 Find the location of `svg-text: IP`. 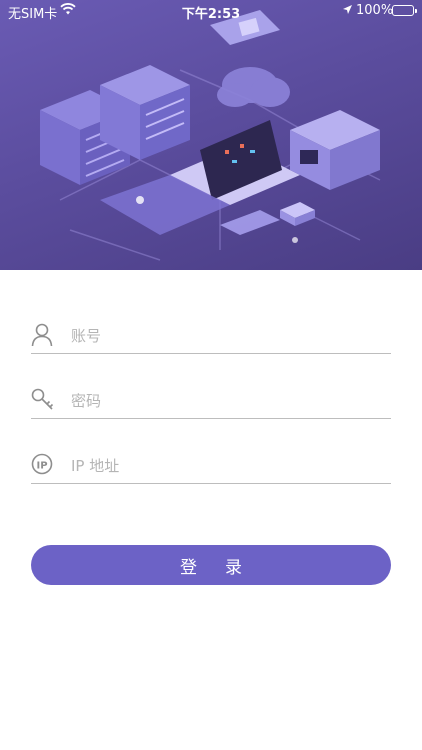

svg-text: IP is located at coordinates (41, 466).